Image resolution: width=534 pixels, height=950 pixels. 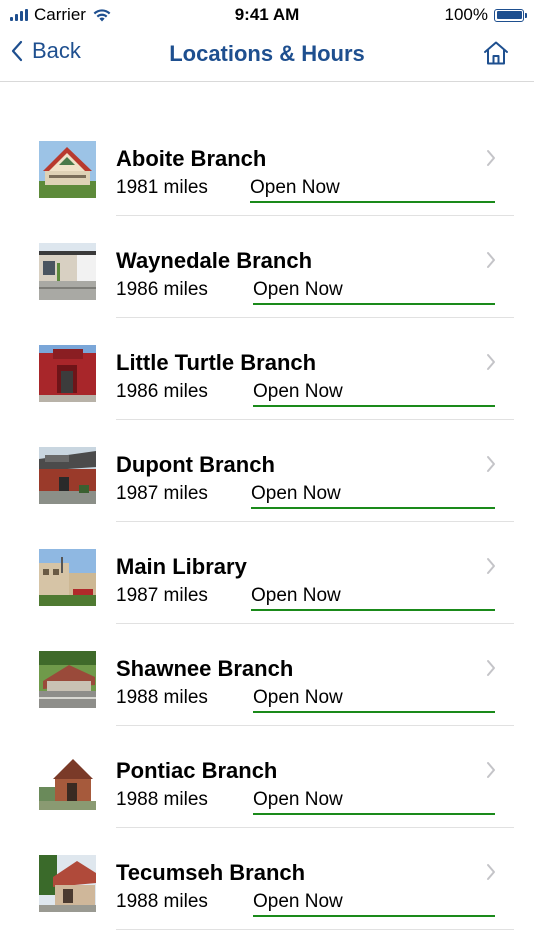 I want to click on location-name: Aboite Branch, so click(x=191, y=158).